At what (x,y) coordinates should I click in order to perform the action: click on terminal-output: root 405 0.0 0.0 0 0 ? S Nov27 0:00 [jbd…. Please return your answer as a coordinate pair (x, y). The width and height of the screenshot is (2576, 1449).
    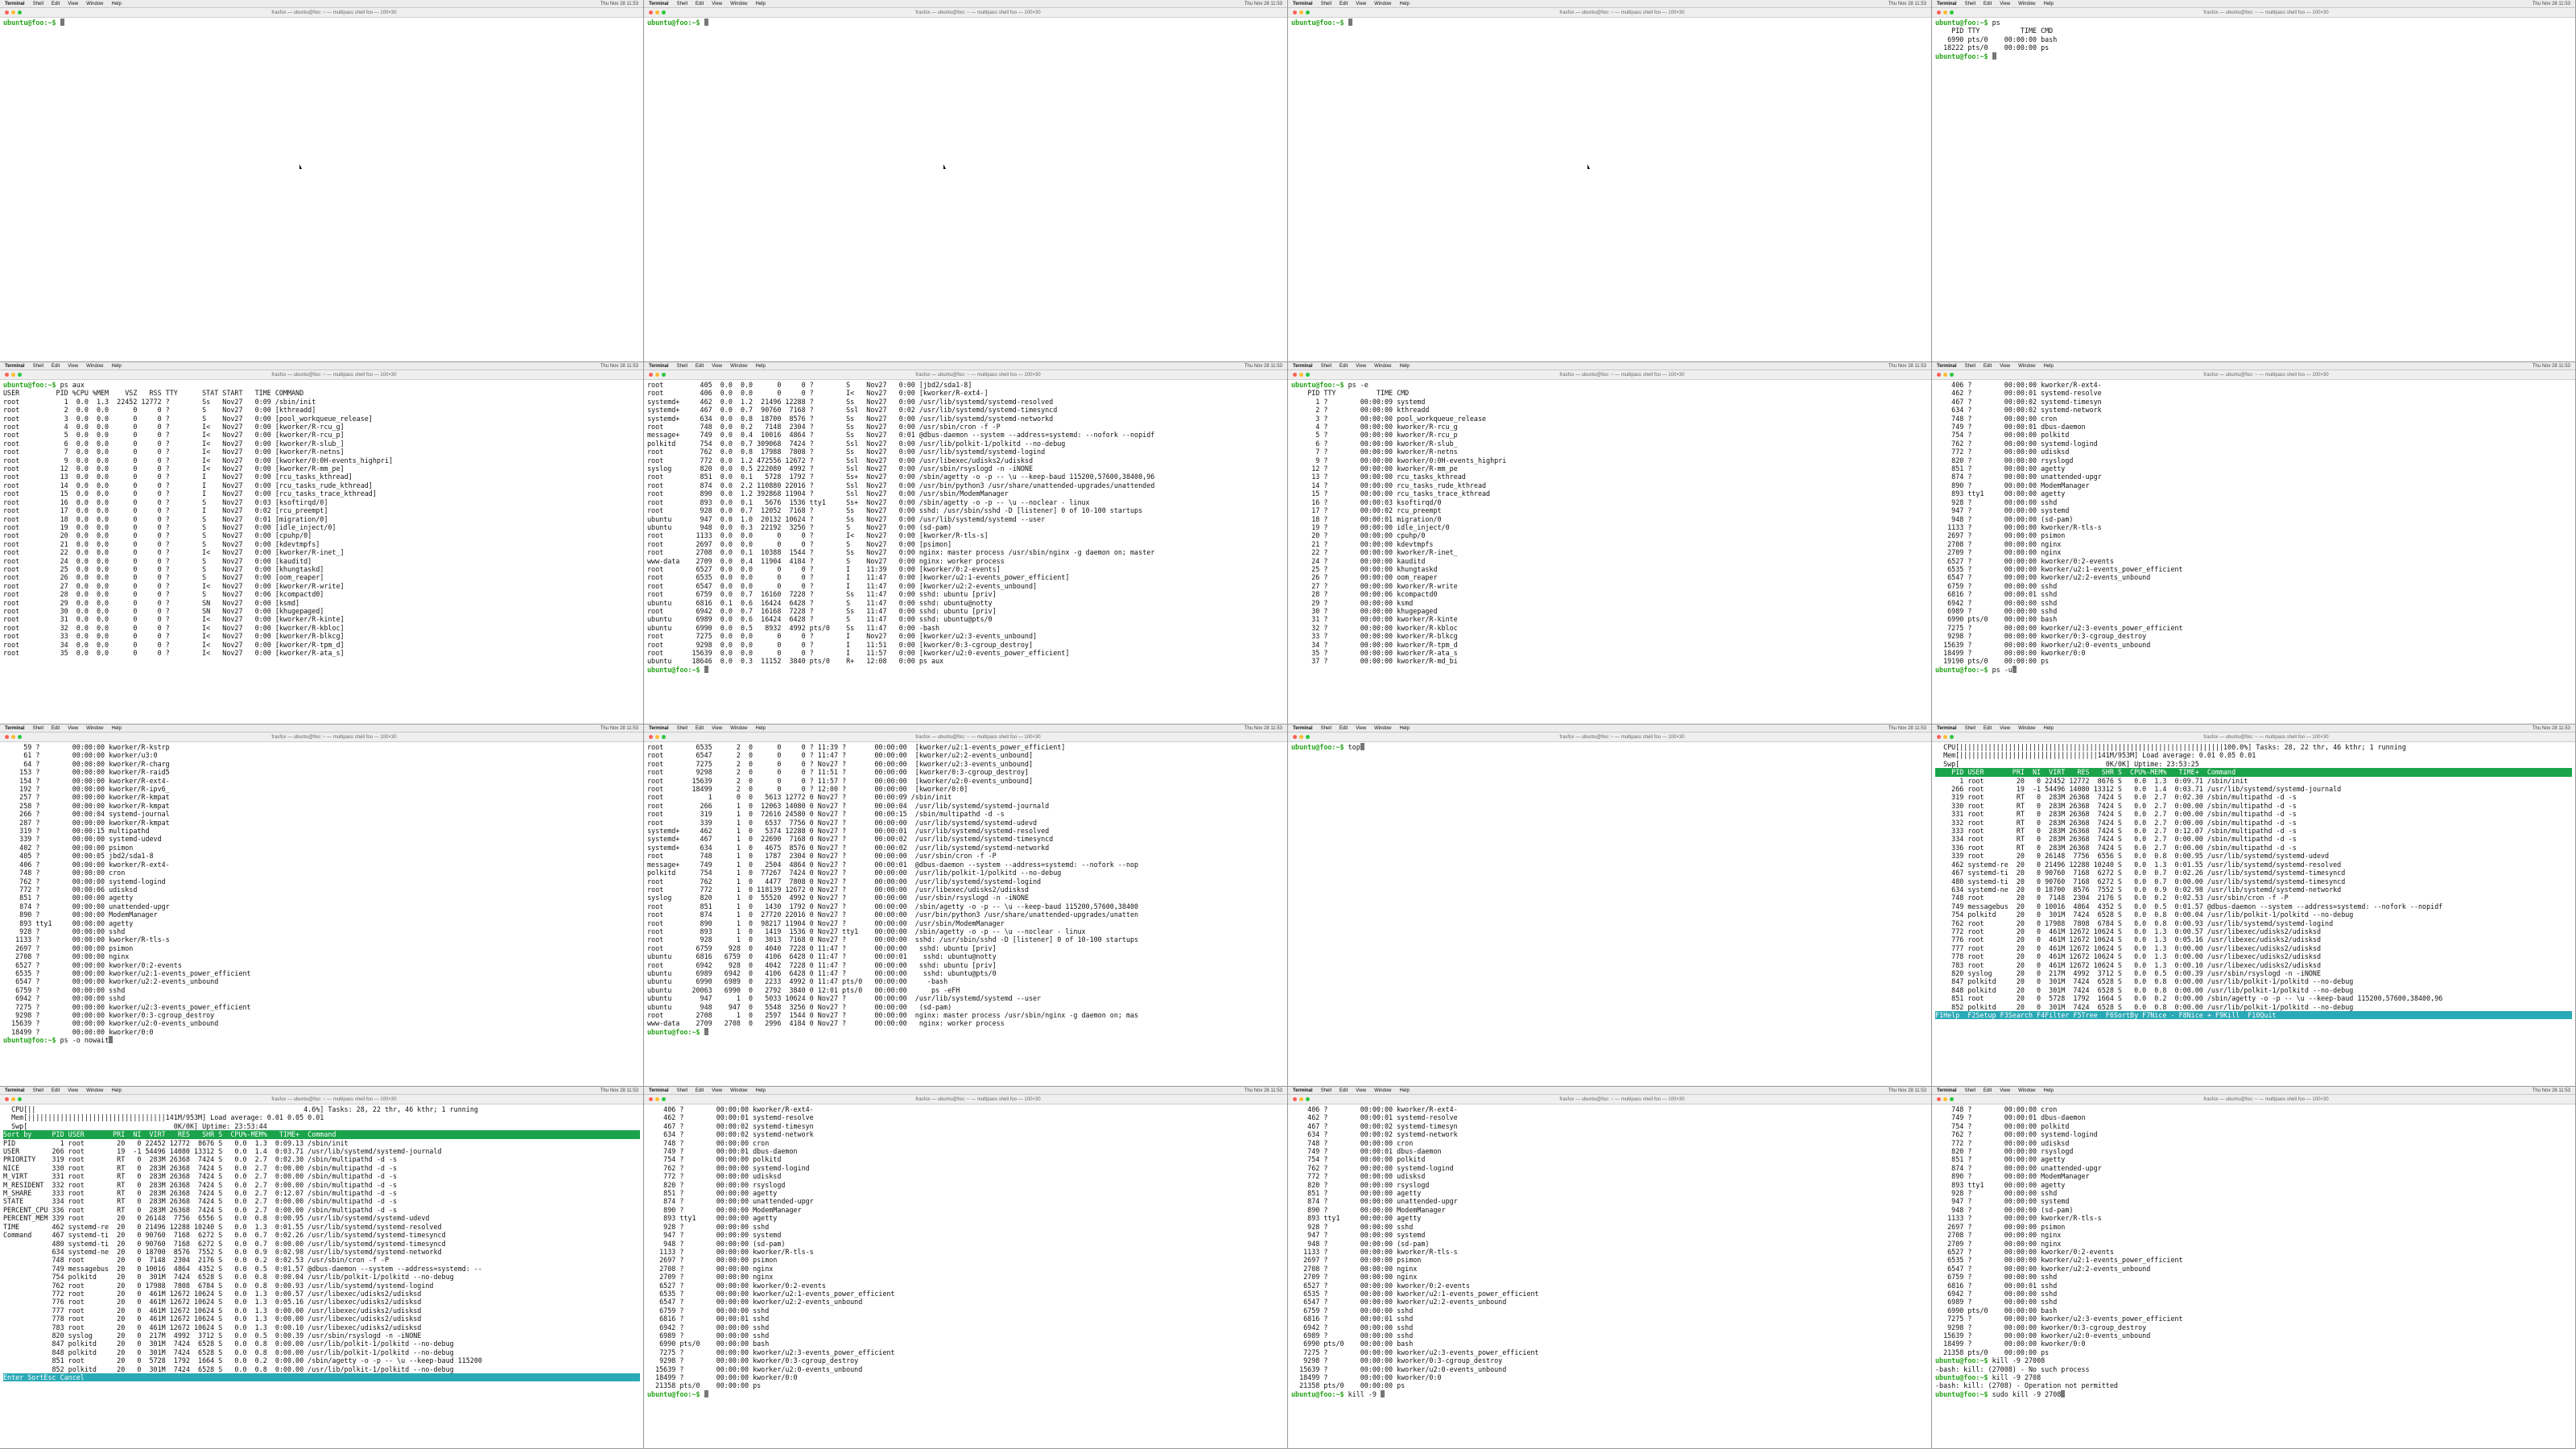
    Looking at the image, I should click on (966, 551).